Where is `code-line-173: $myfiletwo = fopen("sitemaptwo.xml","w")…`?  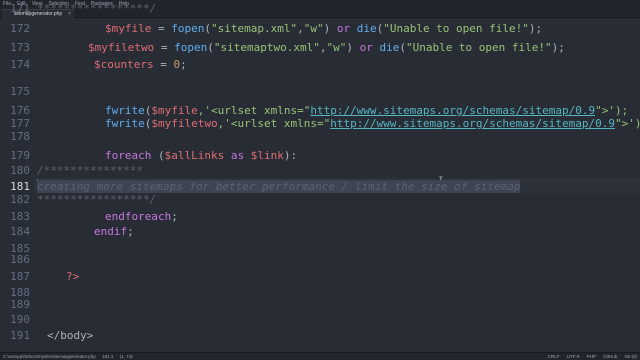
code-line-173: $myfiletwo = fopen("sitemaptwo.xml","w")… is located at coordinates (326, 48).